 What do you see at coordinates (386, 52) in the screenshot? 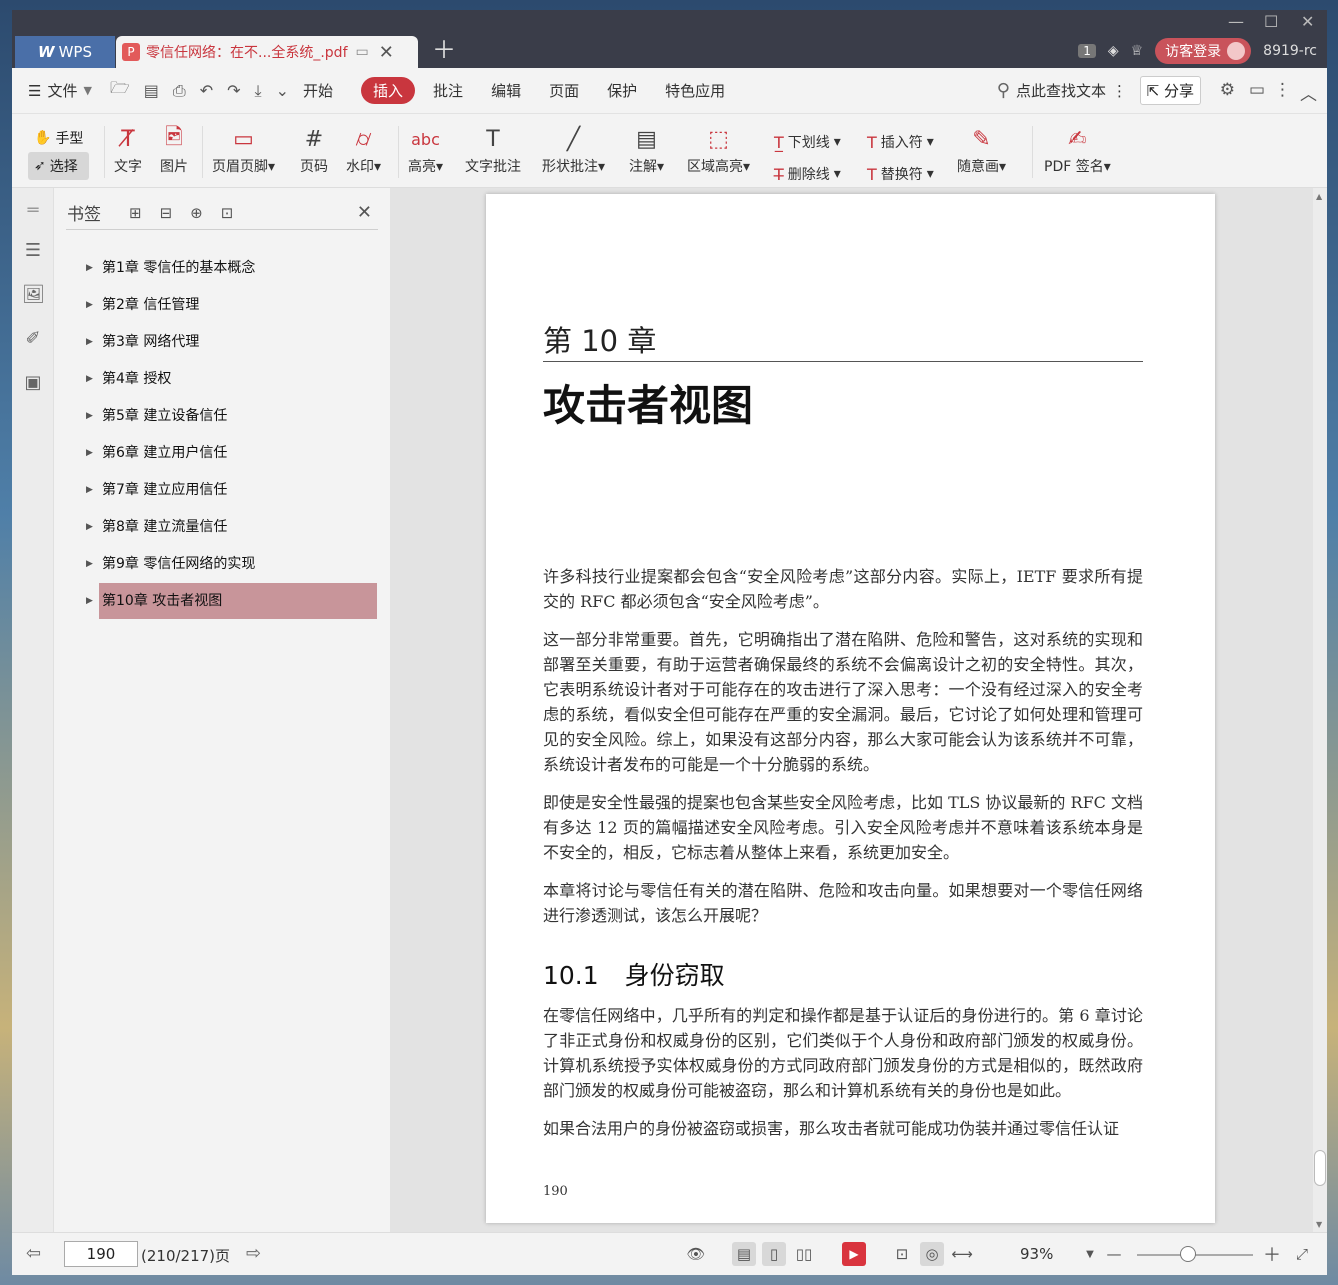
I see `close-tab-icon: ✕` at bounding box center [386, 52].